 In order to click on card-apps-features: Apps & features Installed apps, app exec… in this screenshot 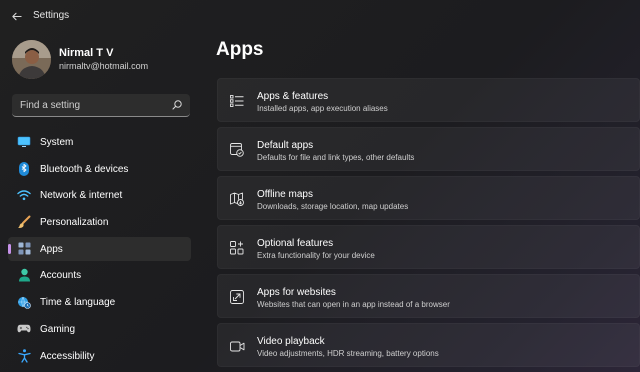, I will do `click(428, 100)`.